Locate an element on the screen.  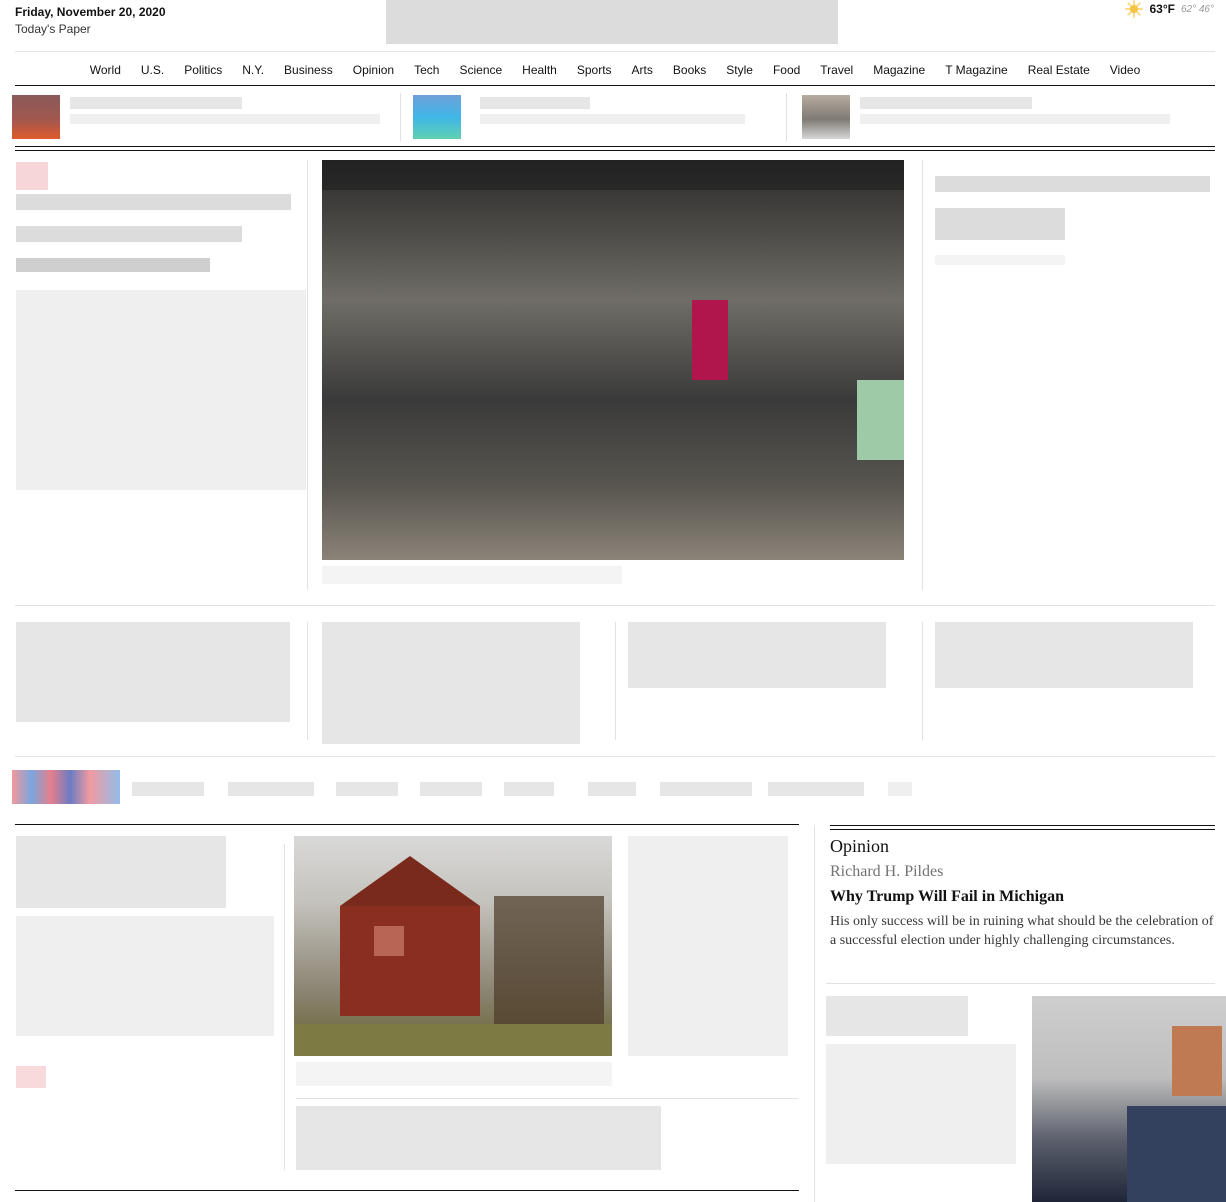
nav-item-magazine: Magazine is located at coordinates (899, 70).